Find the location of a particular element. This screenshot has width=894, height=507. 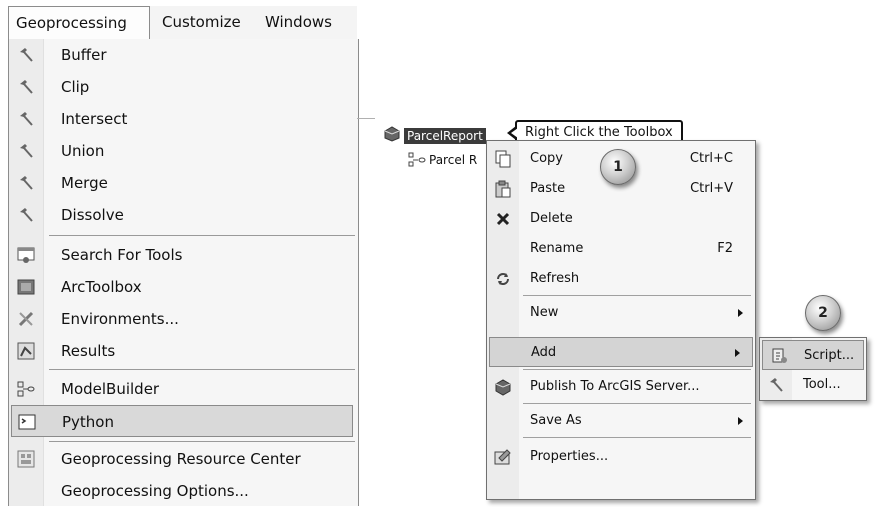

context-item-label: Save As is located at coordinates (556, 420).